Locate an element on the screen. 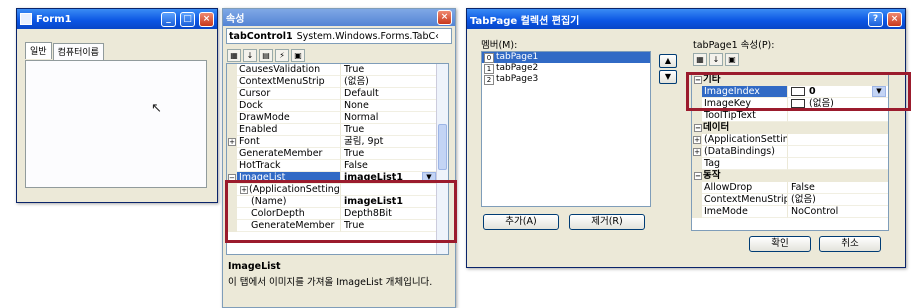 This screenshot has height=308, width=921. tab-panel is located at coordinates (116, 124).